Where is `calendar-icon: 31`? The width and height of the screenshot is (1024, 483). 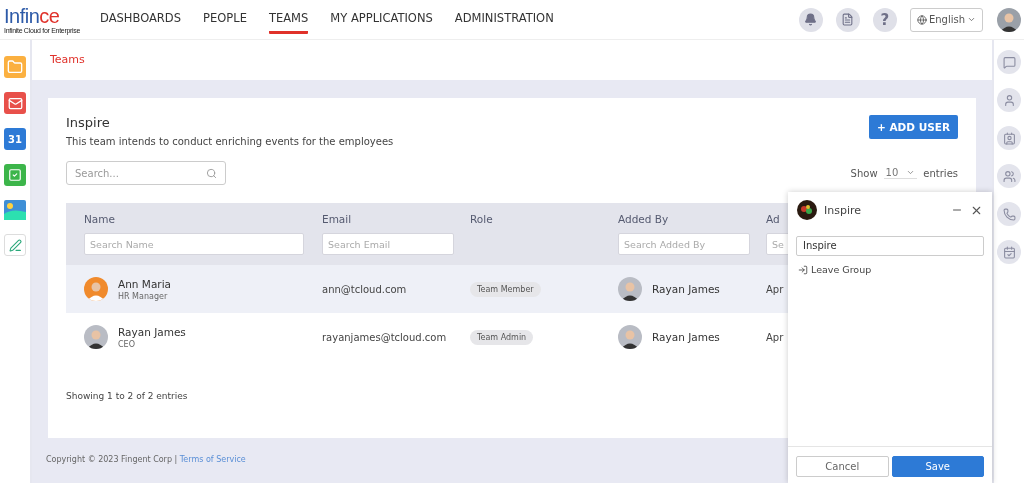
calendar-icon: 31 is located at coordinates (15, 139).